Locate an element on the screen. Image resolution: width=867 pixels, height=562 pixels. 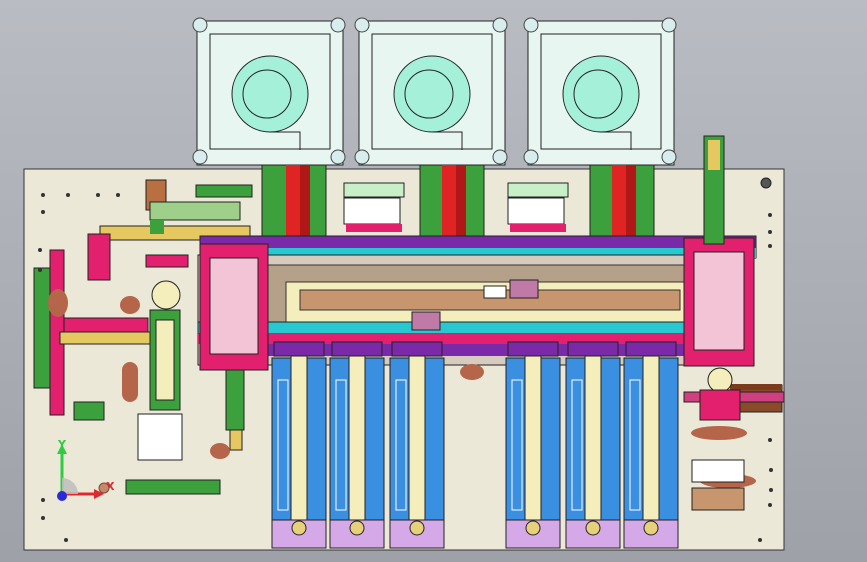
view-arc is located at coordinates (70, 486).